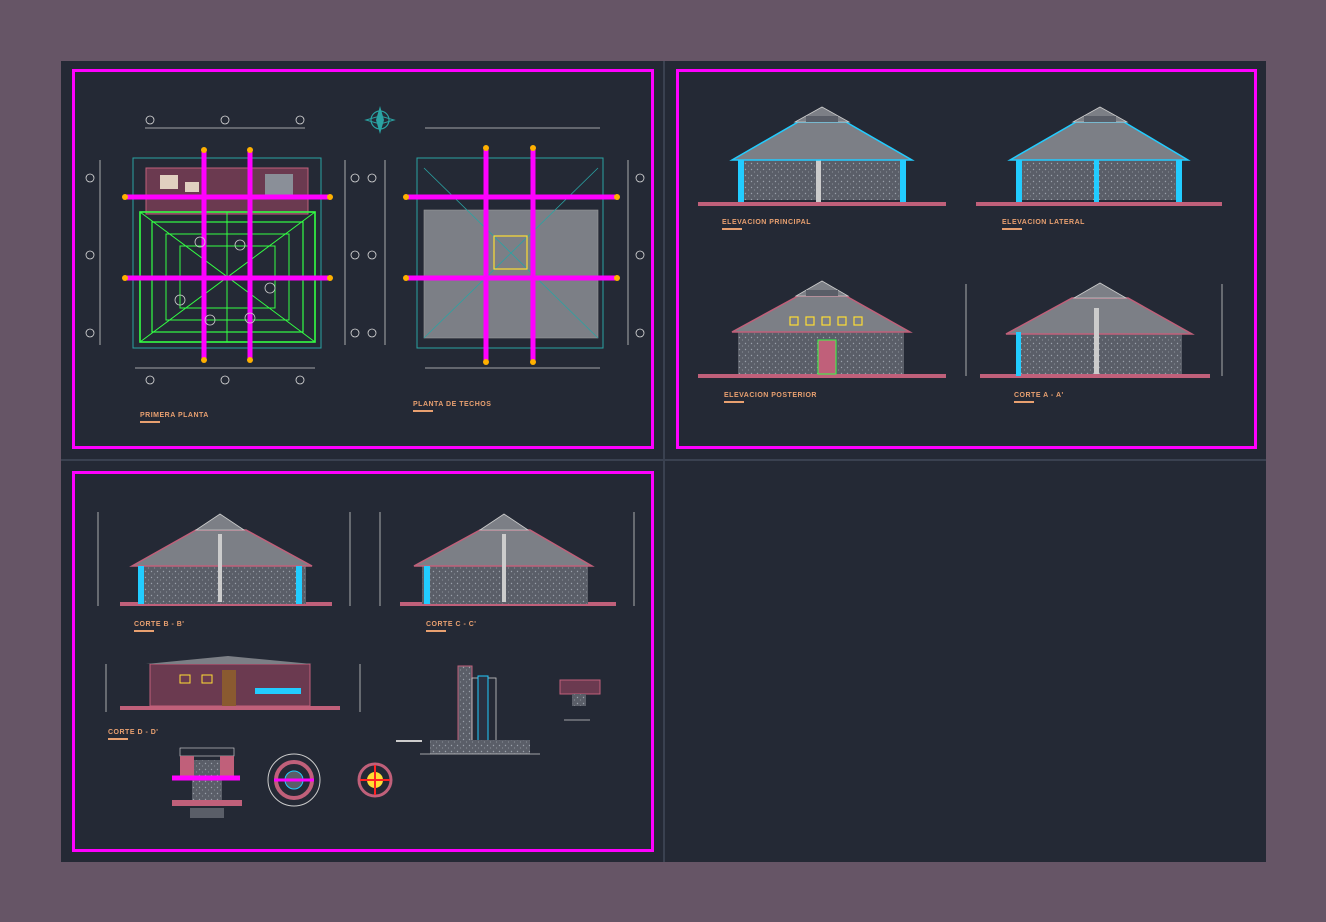  I want to click on label-elevacion-posterior: ELEVACION POSTERIOR, so click(770, 395).